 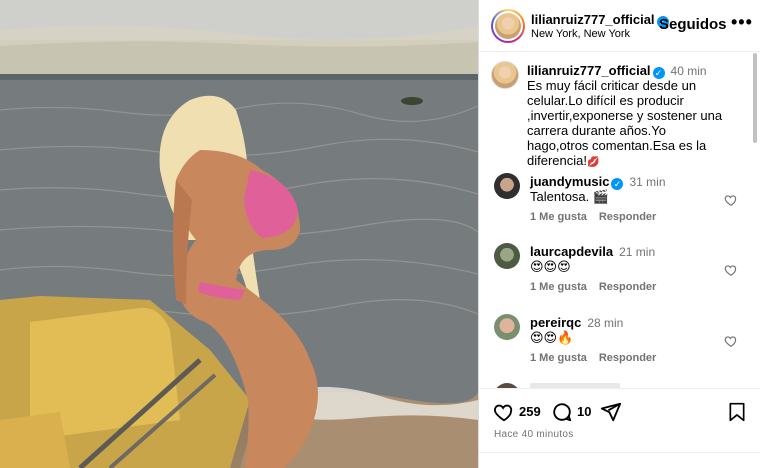 What do you see at coordinates (584, 411) in the screenshot?
I see `comments-count: 10` at bounding box center [584, 411].